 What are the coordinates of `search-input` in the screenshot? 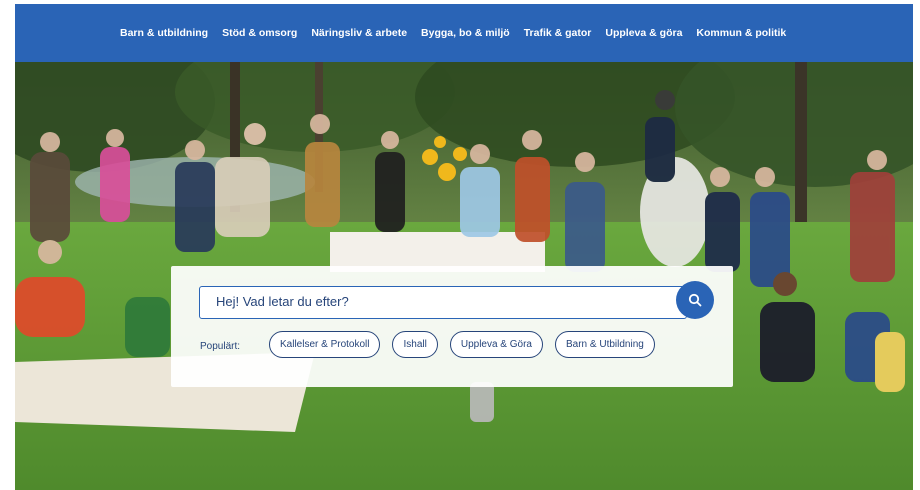 It's located at (436, 301).